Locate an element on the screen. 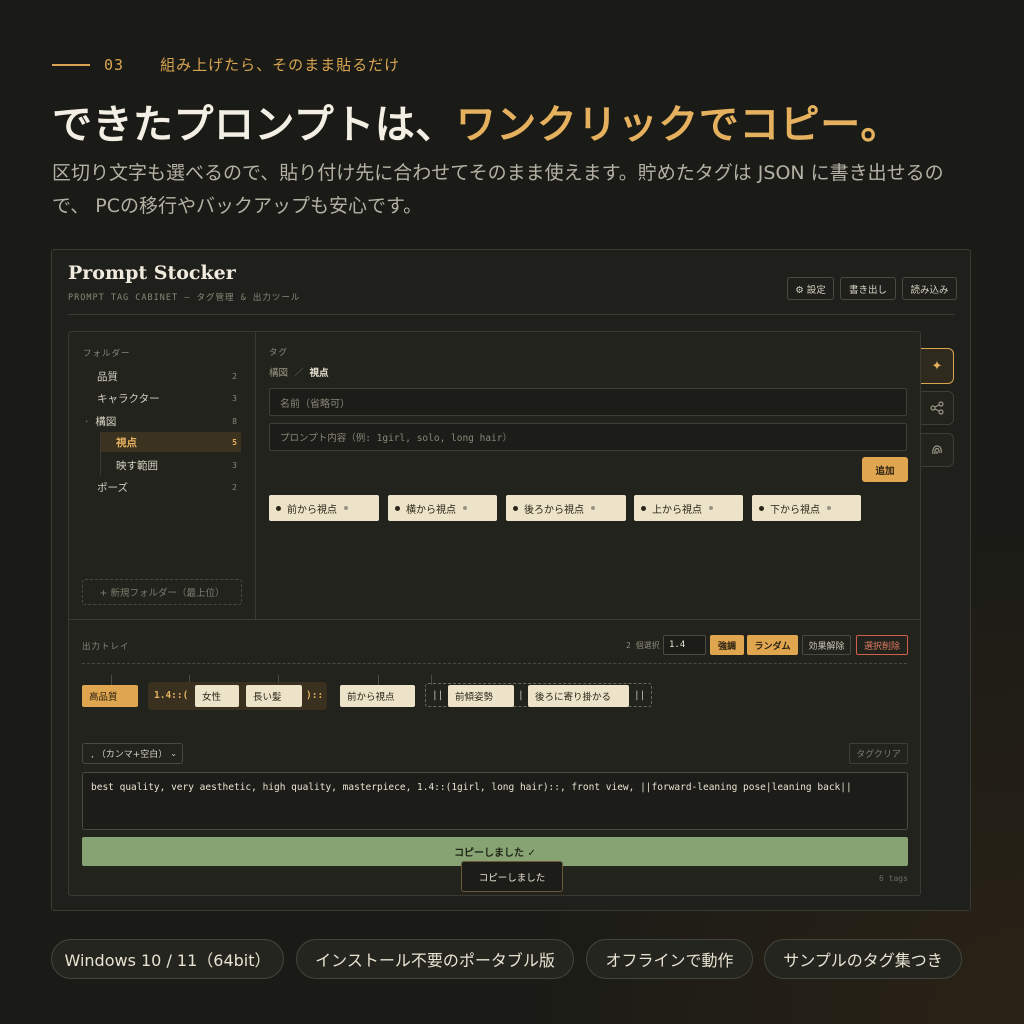  fingerprint-icon is located at coordinates (937, 450).